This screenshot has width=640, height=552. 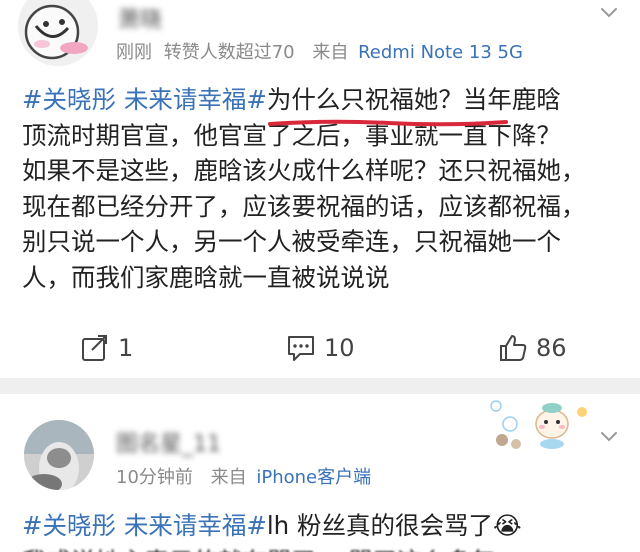 I want to click on content-line: 我成说她主表示的就在骂了 一骂了这么多年, so click(x=322, y=548).